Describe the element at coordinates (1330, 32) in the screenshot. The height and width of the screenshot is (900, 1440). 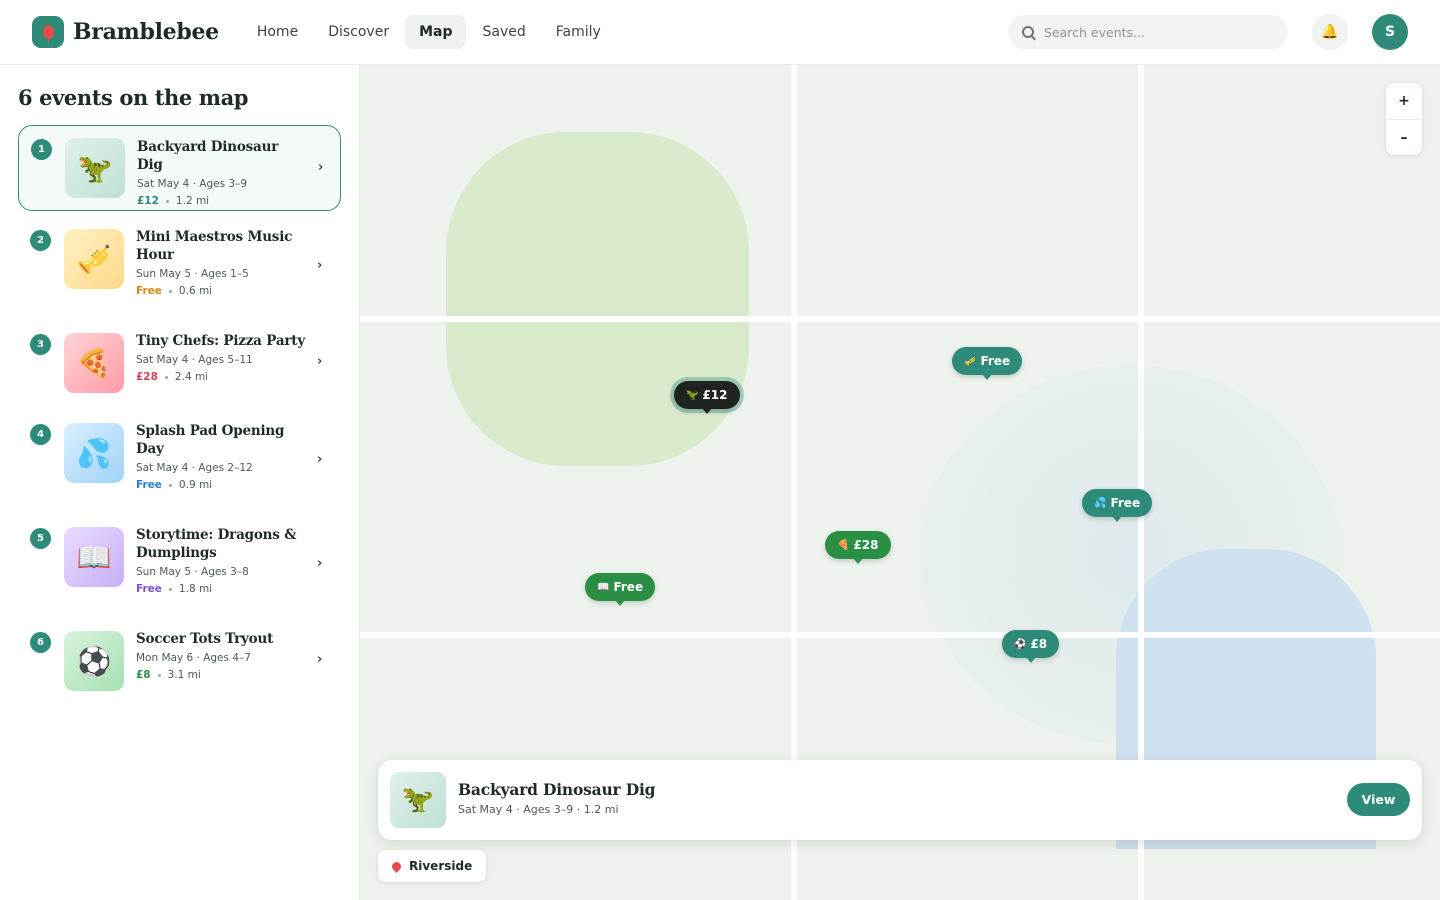
I see `bell-icon: 🔔` at that location.